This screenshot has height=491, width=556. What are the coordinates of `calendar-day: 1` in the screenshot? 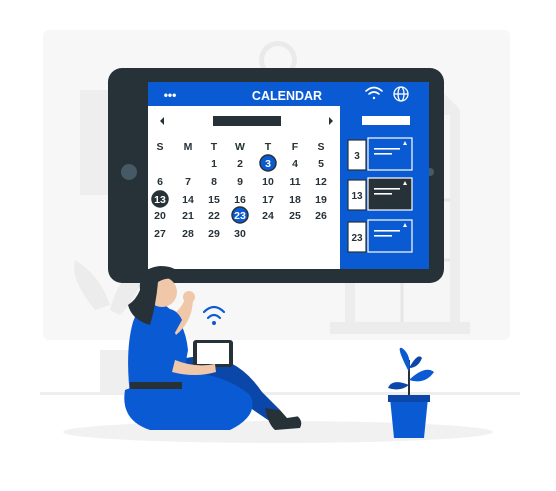 It's located at (214, 164).